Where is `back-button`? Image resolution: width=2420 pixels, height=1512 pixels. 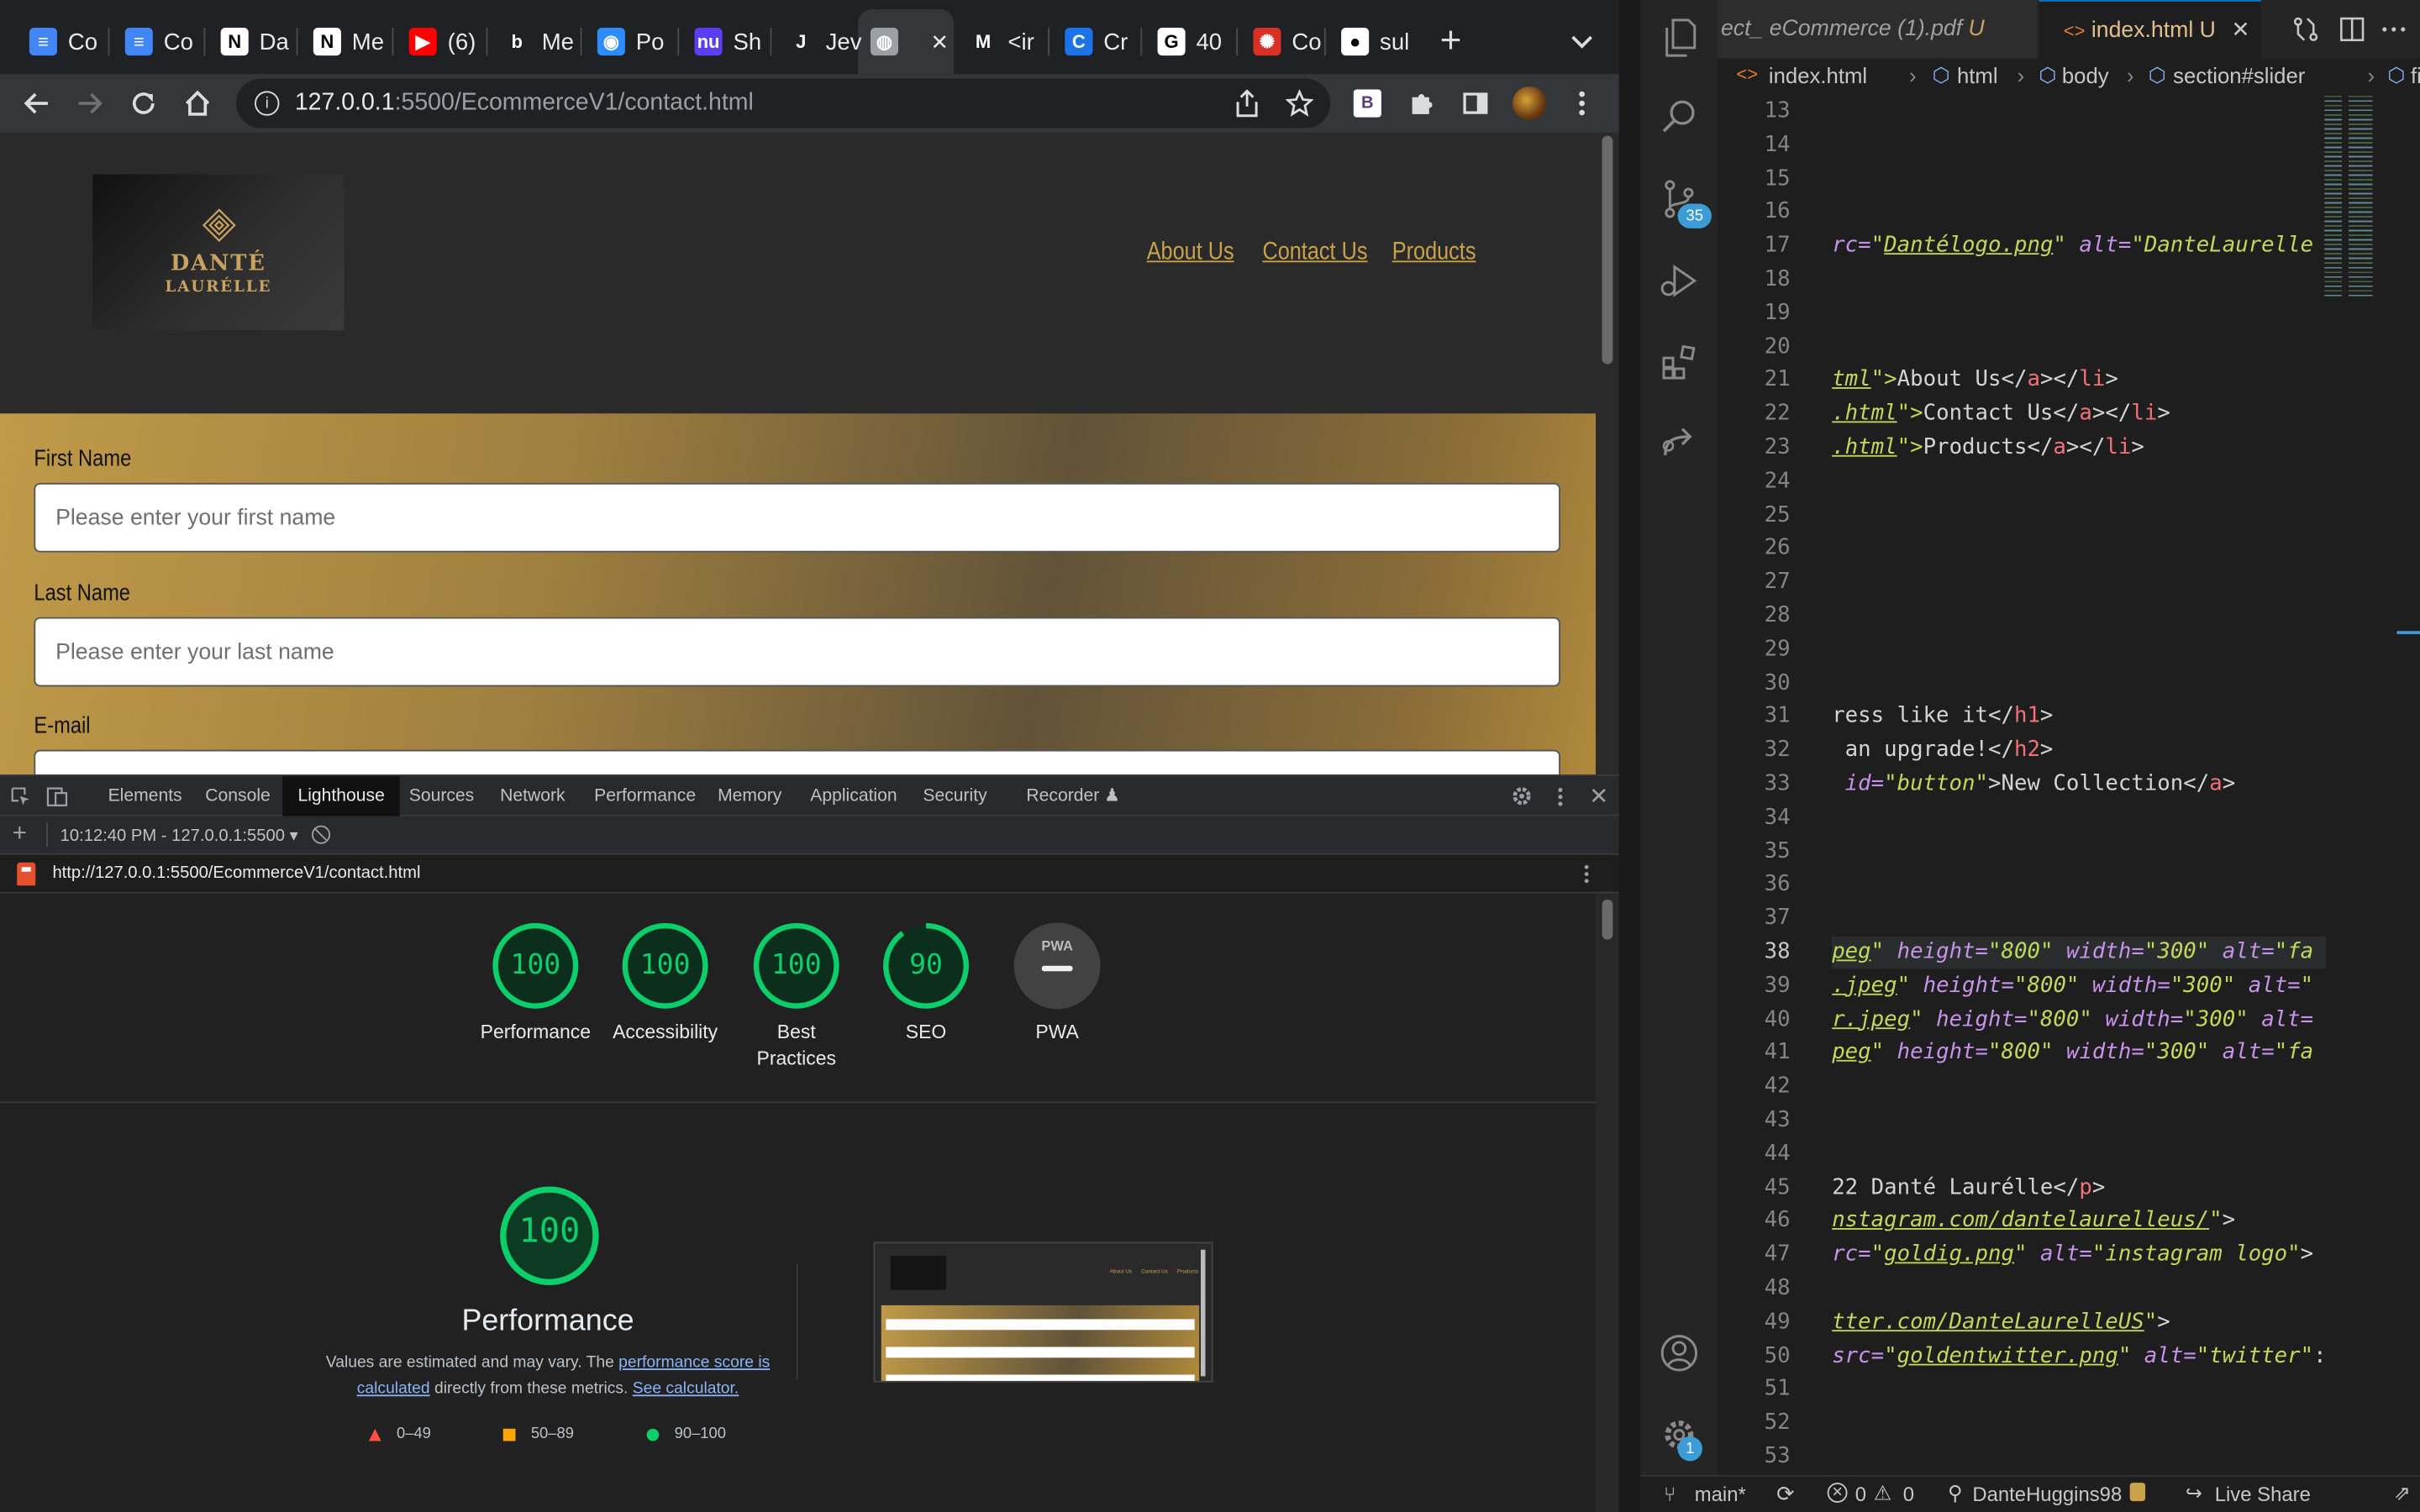
back-button is located at coordinates (36, 102).